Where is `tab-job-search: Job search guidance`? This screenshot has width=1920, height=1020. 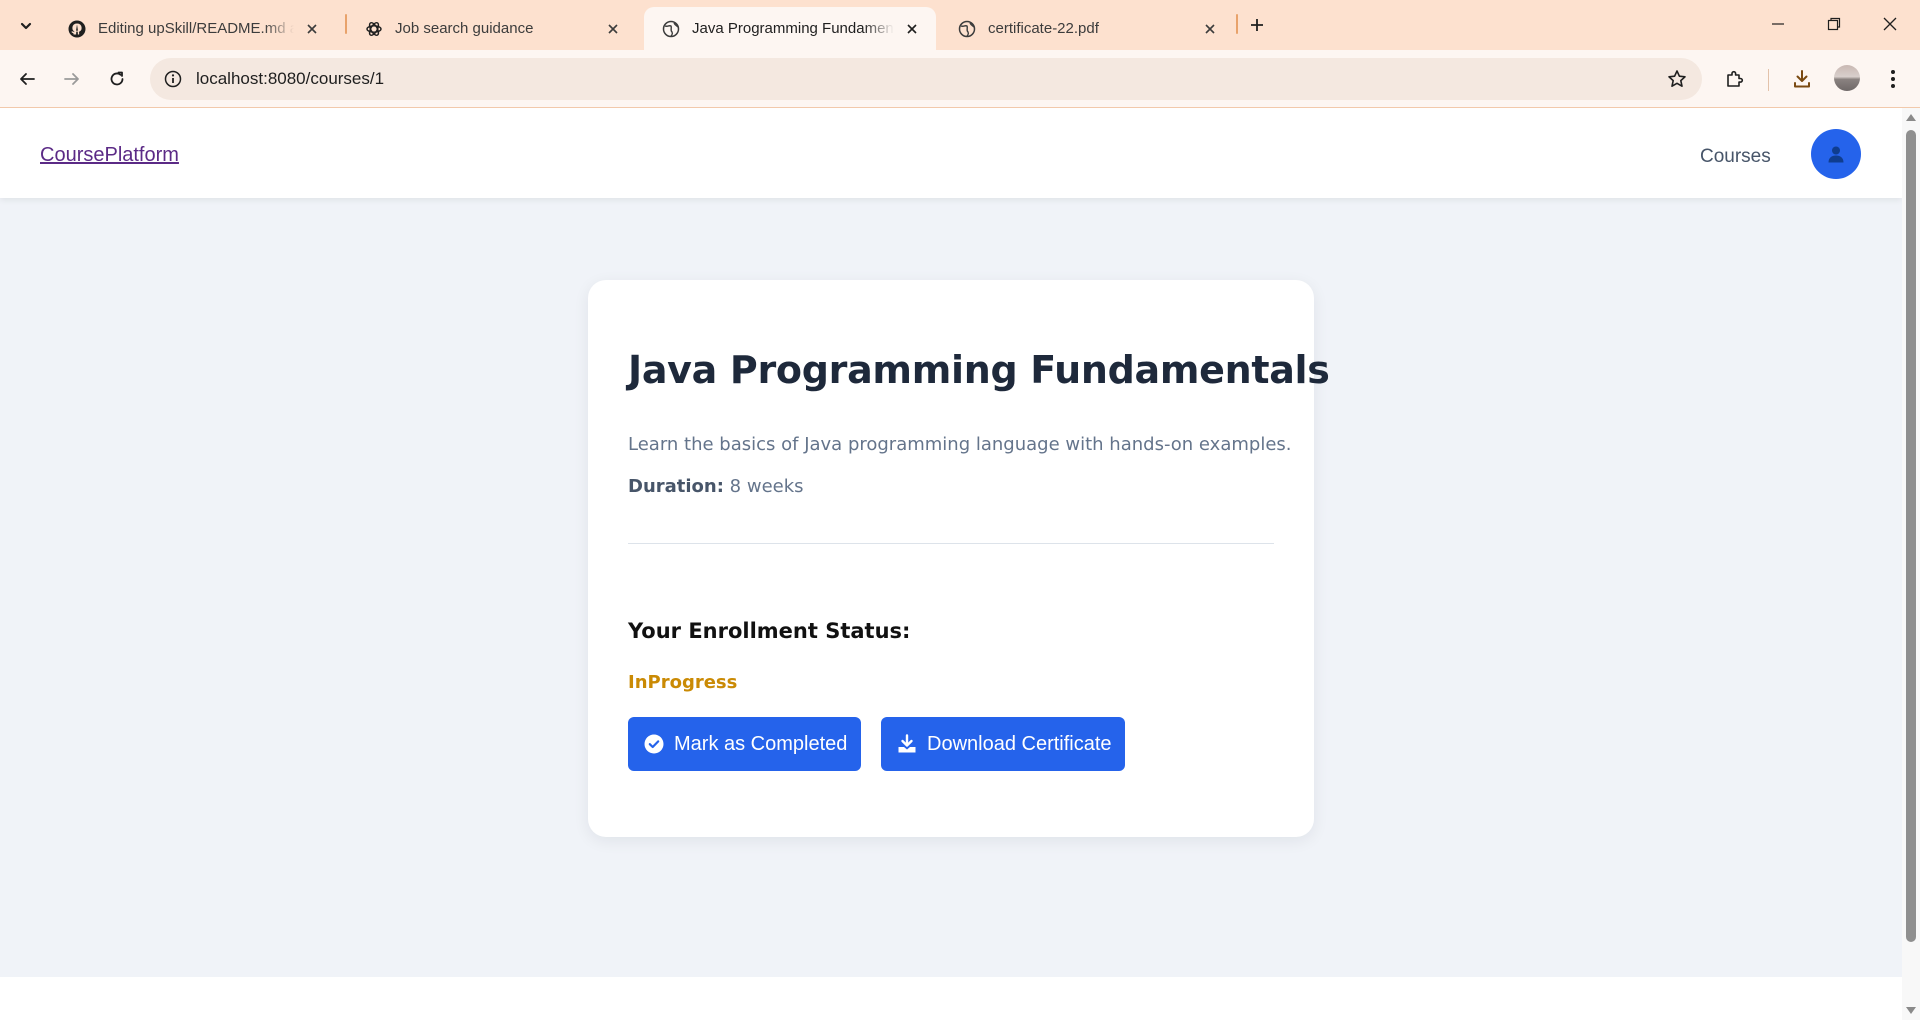 tab-job-search: Job search guidance is located at coordinates (492, 28).